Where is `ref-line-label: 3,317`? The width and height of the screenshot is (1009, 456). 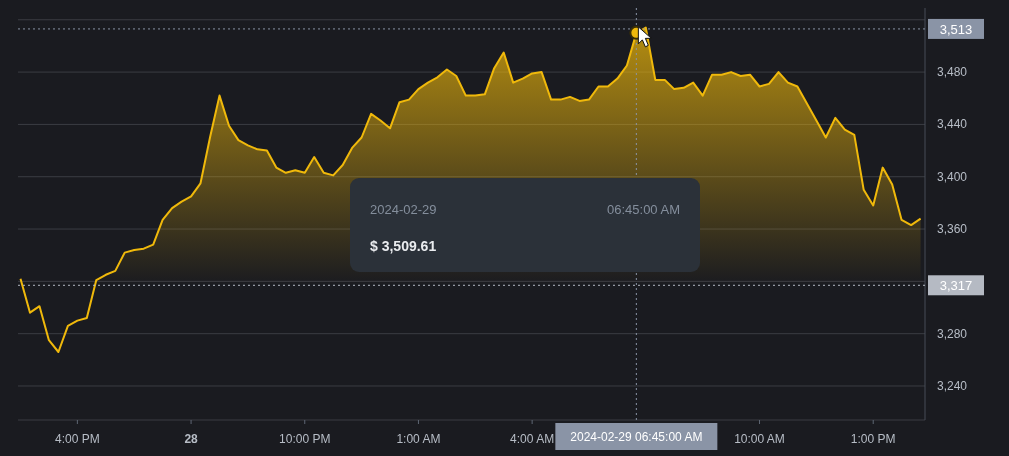
ref-line-label: 3,317 is located at coordinates (956, 286).